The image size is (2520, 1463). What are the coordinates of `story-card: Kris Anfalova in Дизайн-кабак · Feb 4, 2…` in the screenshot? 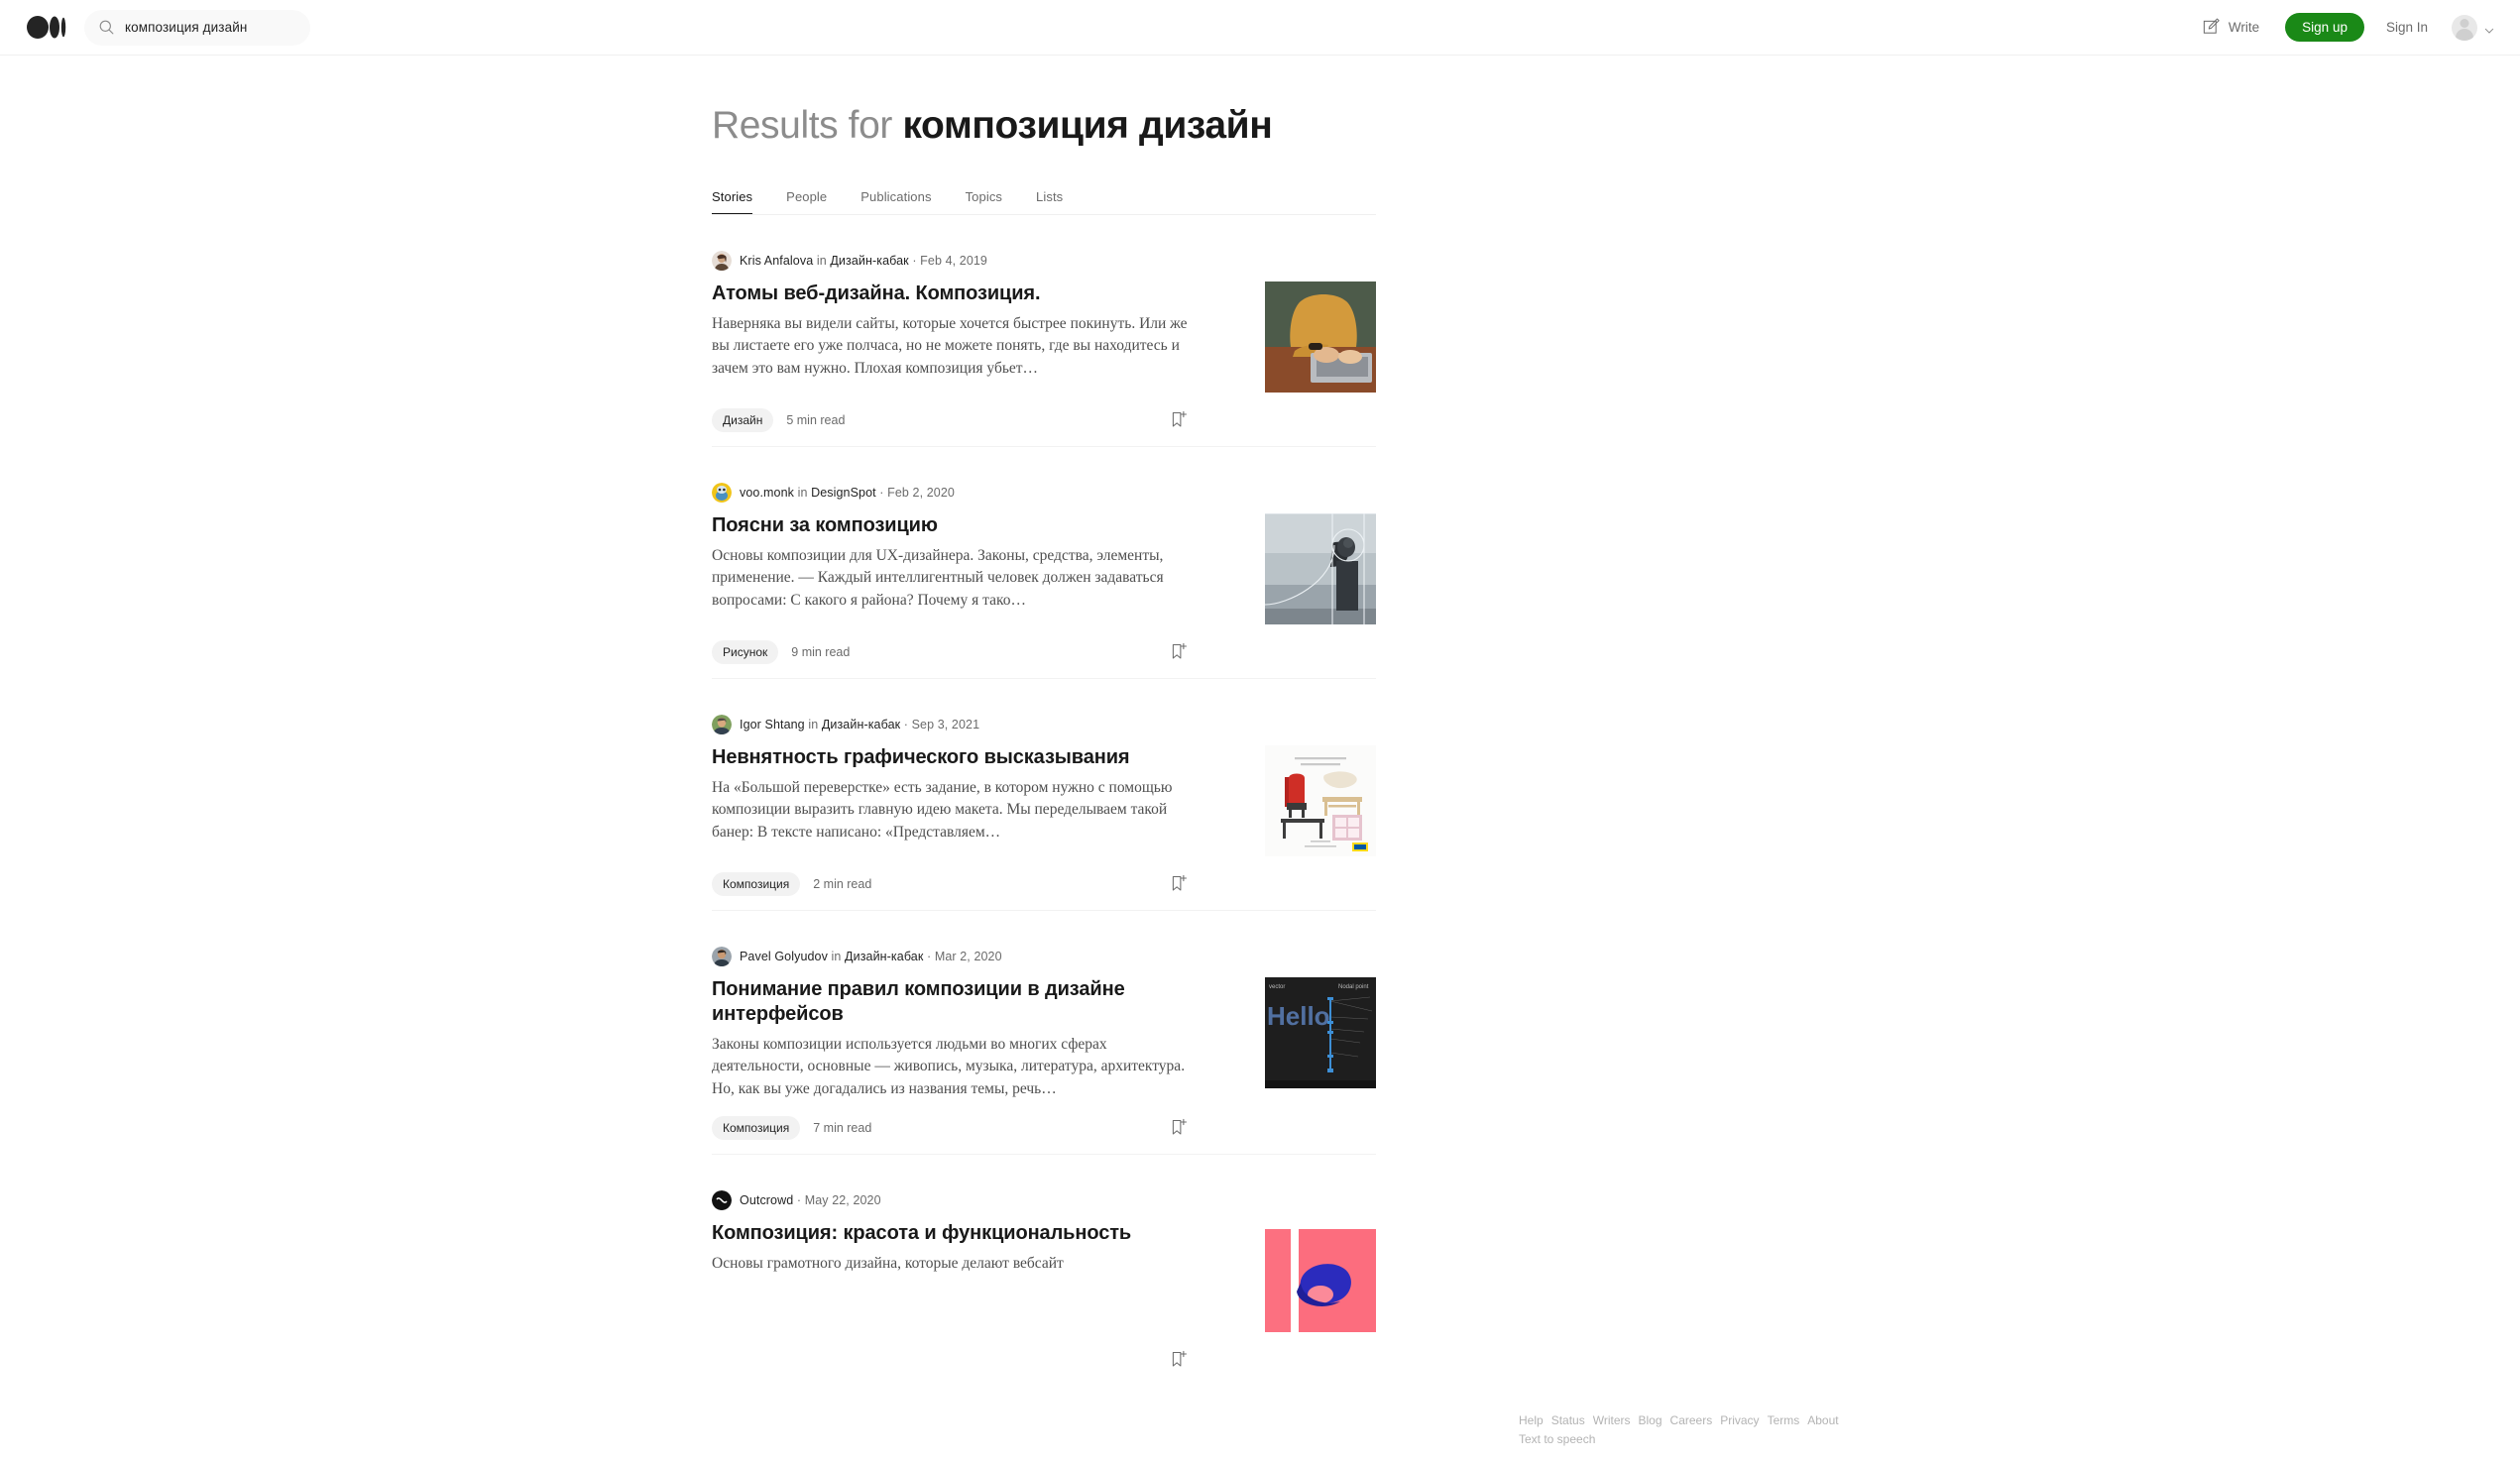 It's located at (1044, 331).